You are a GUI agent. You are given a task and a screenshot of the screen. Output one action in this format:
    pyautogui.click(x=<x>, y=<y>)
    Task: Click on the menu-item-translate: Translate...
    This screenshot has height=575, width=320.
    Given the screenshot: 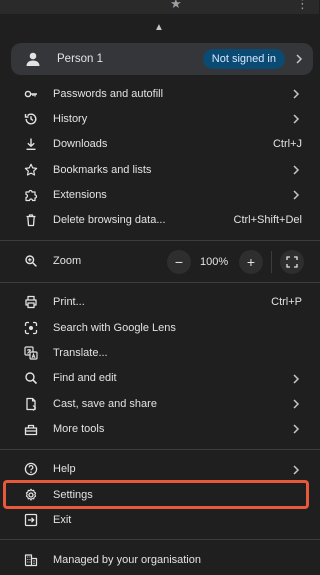 What is the action you would take?
    pyautogui.click(x=162, y=352)
    